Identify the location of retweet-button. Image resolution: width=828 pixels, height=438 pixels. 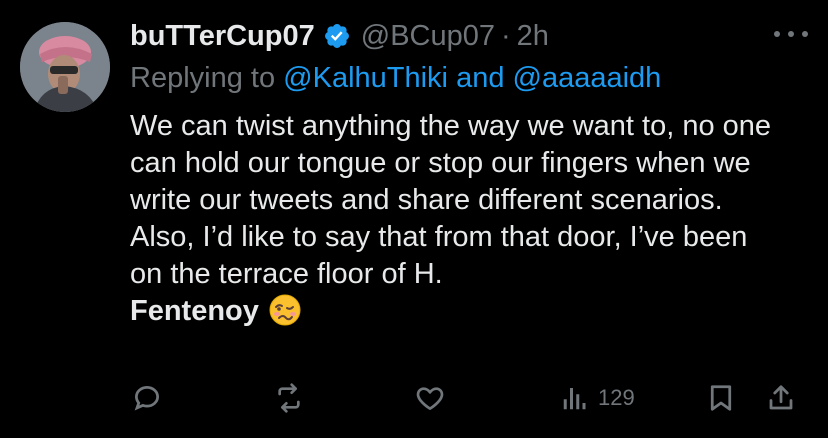
(289, 398).